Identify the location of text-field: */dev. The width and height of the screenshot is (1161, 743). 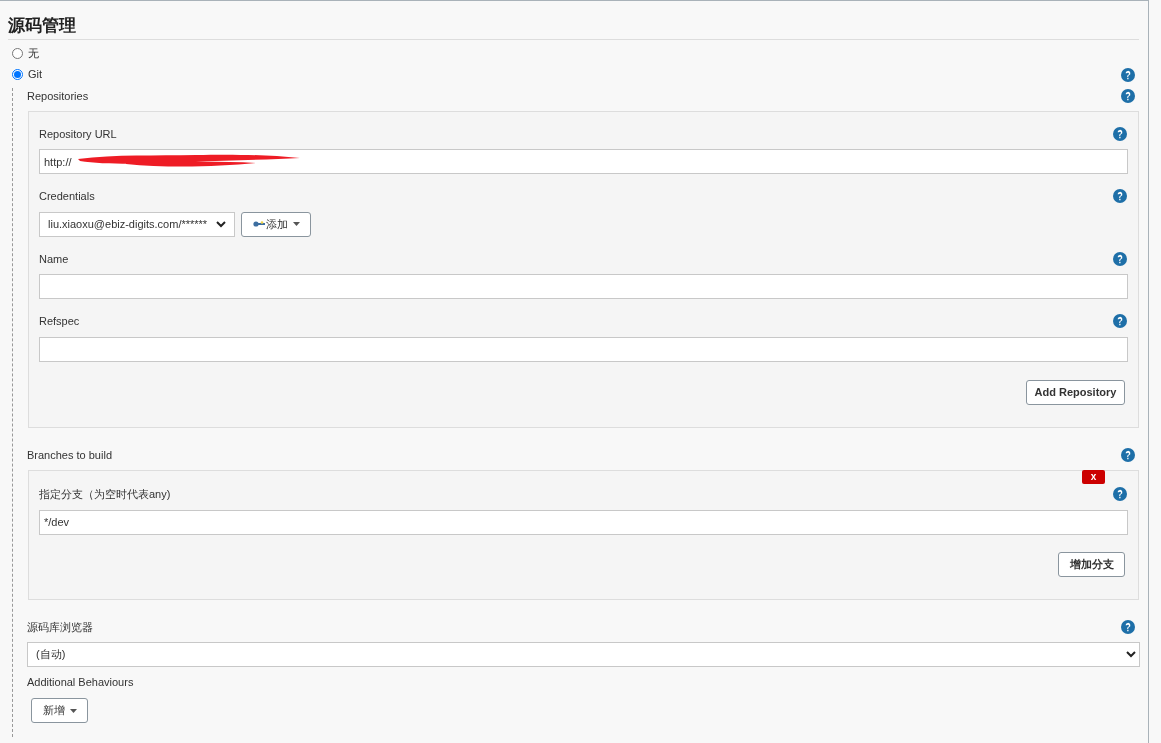
(583, 522).